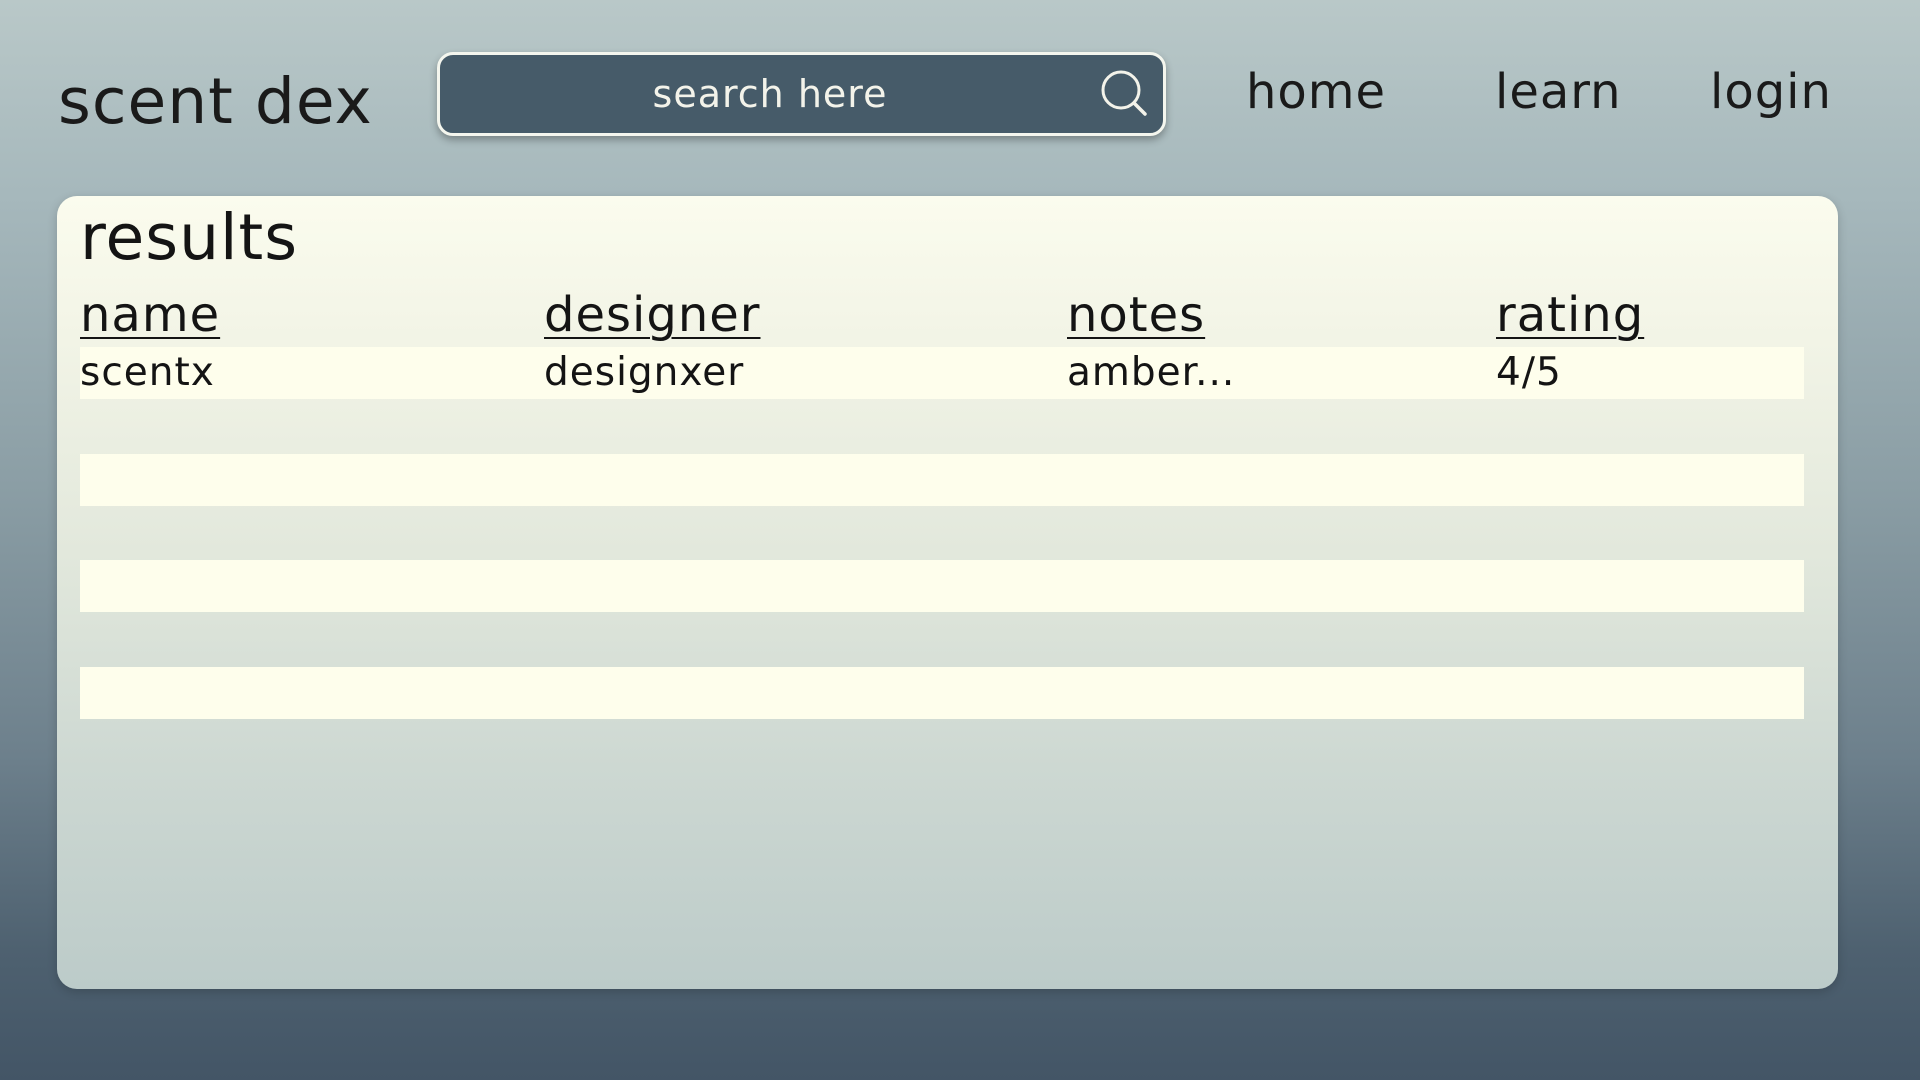  Describe the element at coordinates (770, 94) in the screenshot. I see `search-input` at that location.